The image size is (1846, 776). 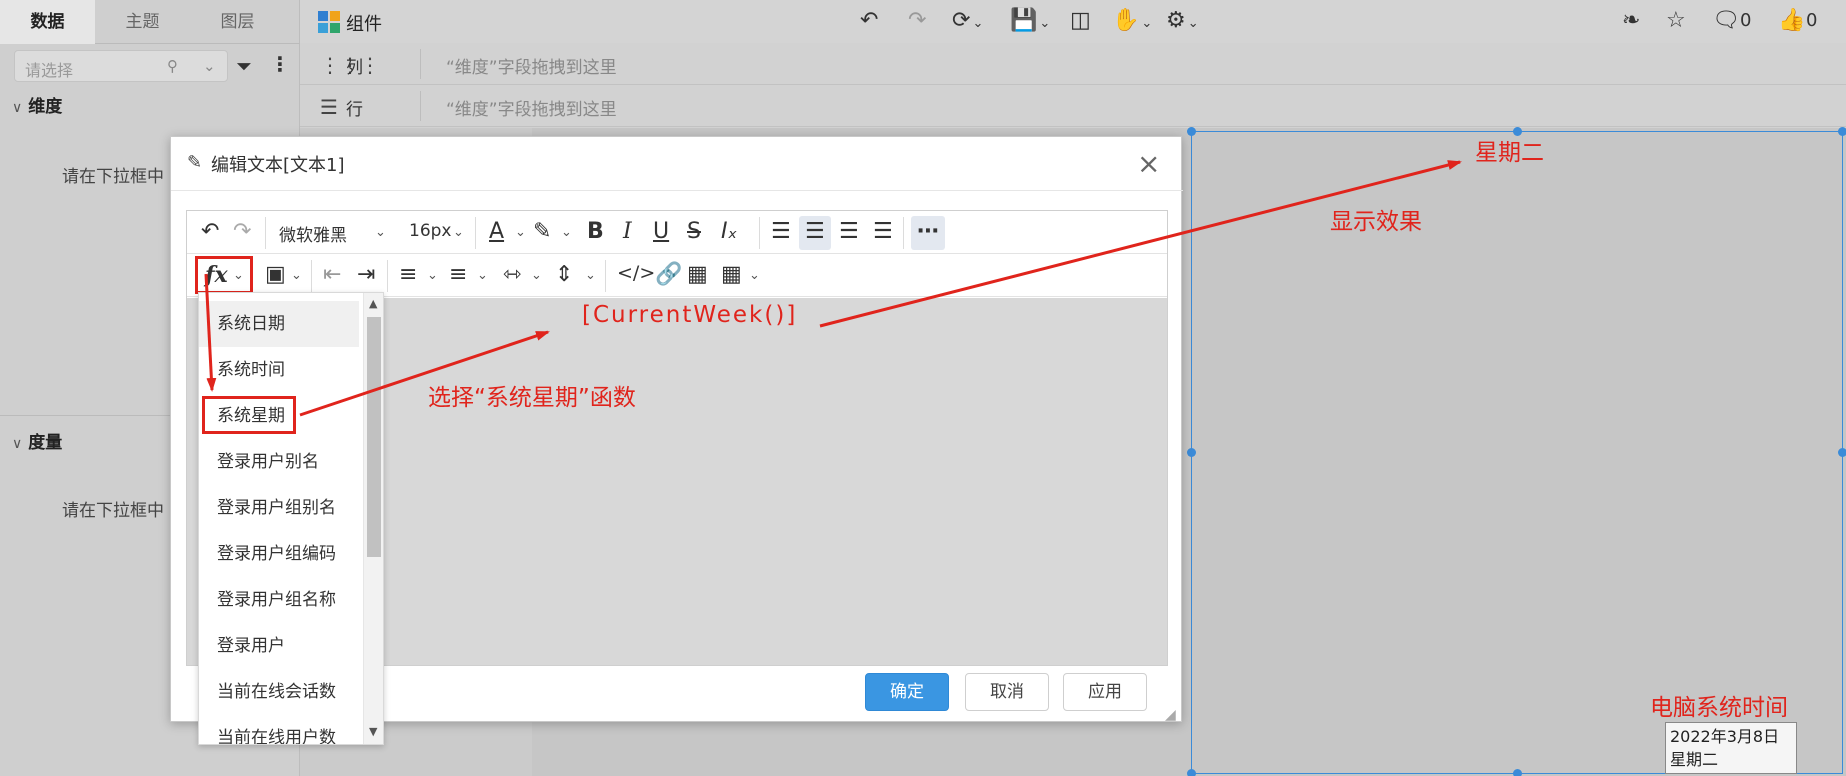 What do you see at coordinates (595, 231) in the screenshot?
I see `bold-icon: B` at bounding box center [595, 231].